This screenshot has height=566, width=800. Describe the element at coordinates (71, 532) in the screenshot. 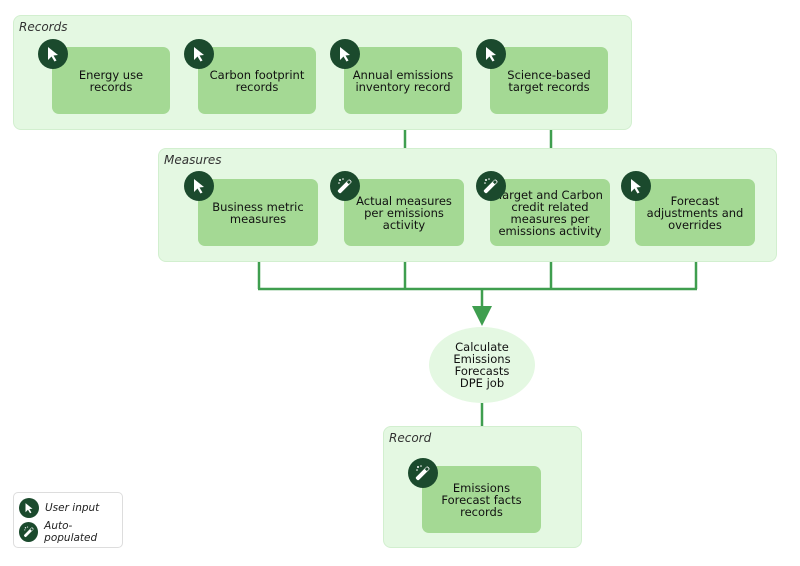

I see `legend-auto-populated: Auto-populated` at that location.